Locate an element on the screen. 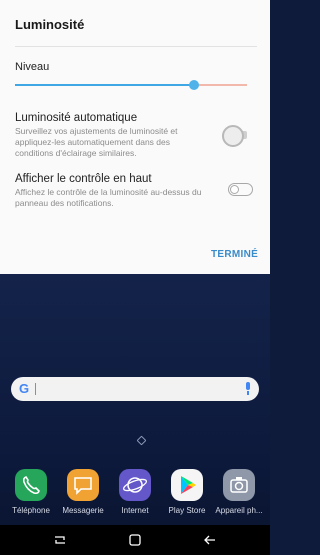 The width and height of the screenshot is (320, 555). slider-thumb is located at coordinates (193, 85).